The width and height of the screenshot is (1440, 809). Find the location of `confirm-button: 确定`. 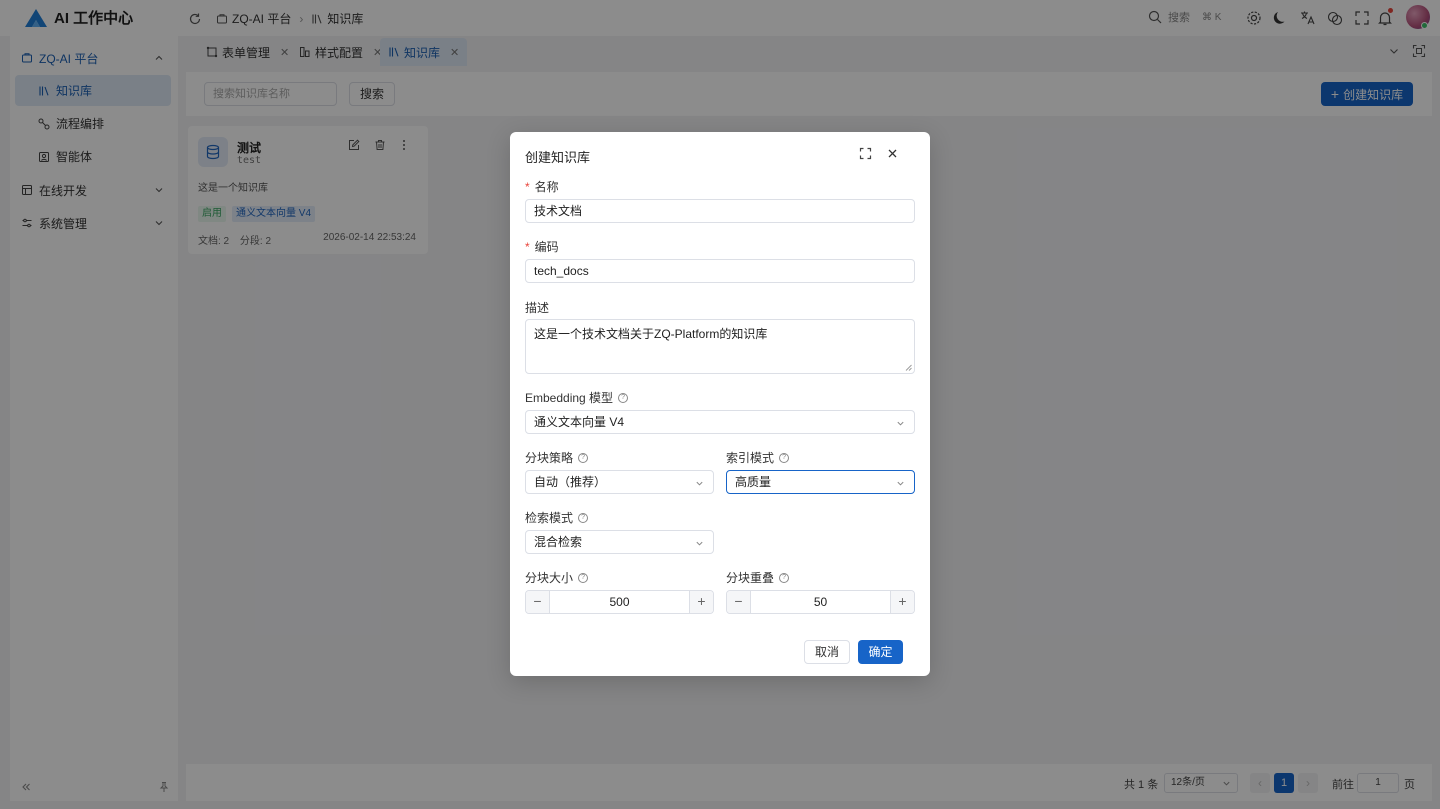

confirm-button: 确定 is located at coordinates (880, 652).